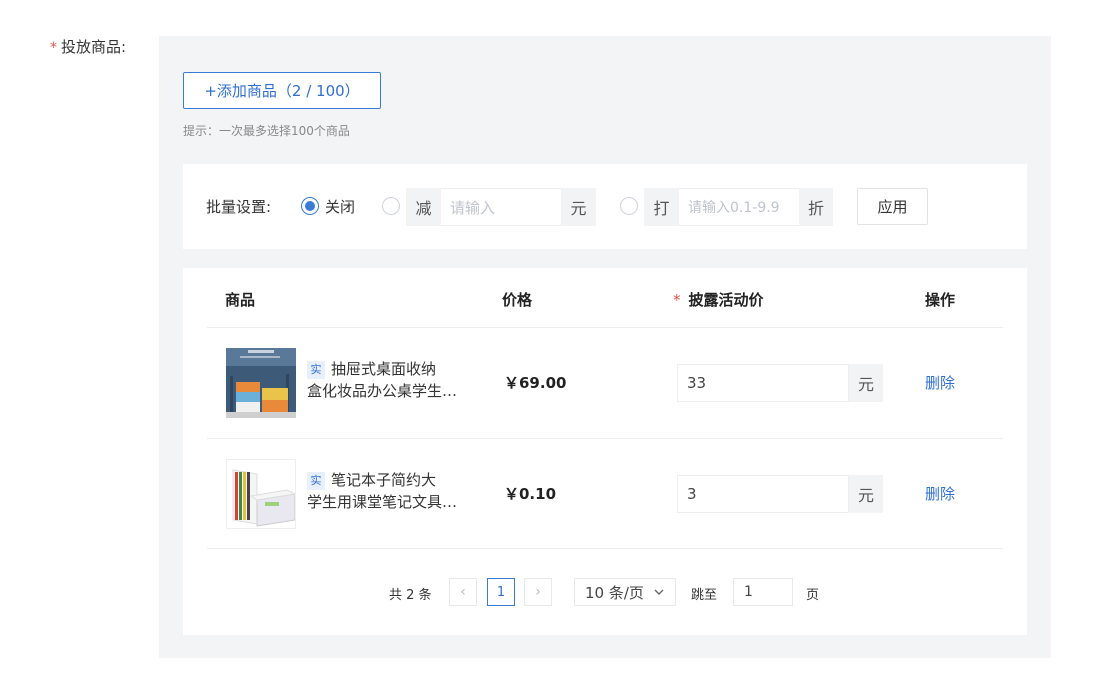  Describe the element at coordinates (340, 207) in the screenshot. I see `radio-off-label: 关闭` at that location.